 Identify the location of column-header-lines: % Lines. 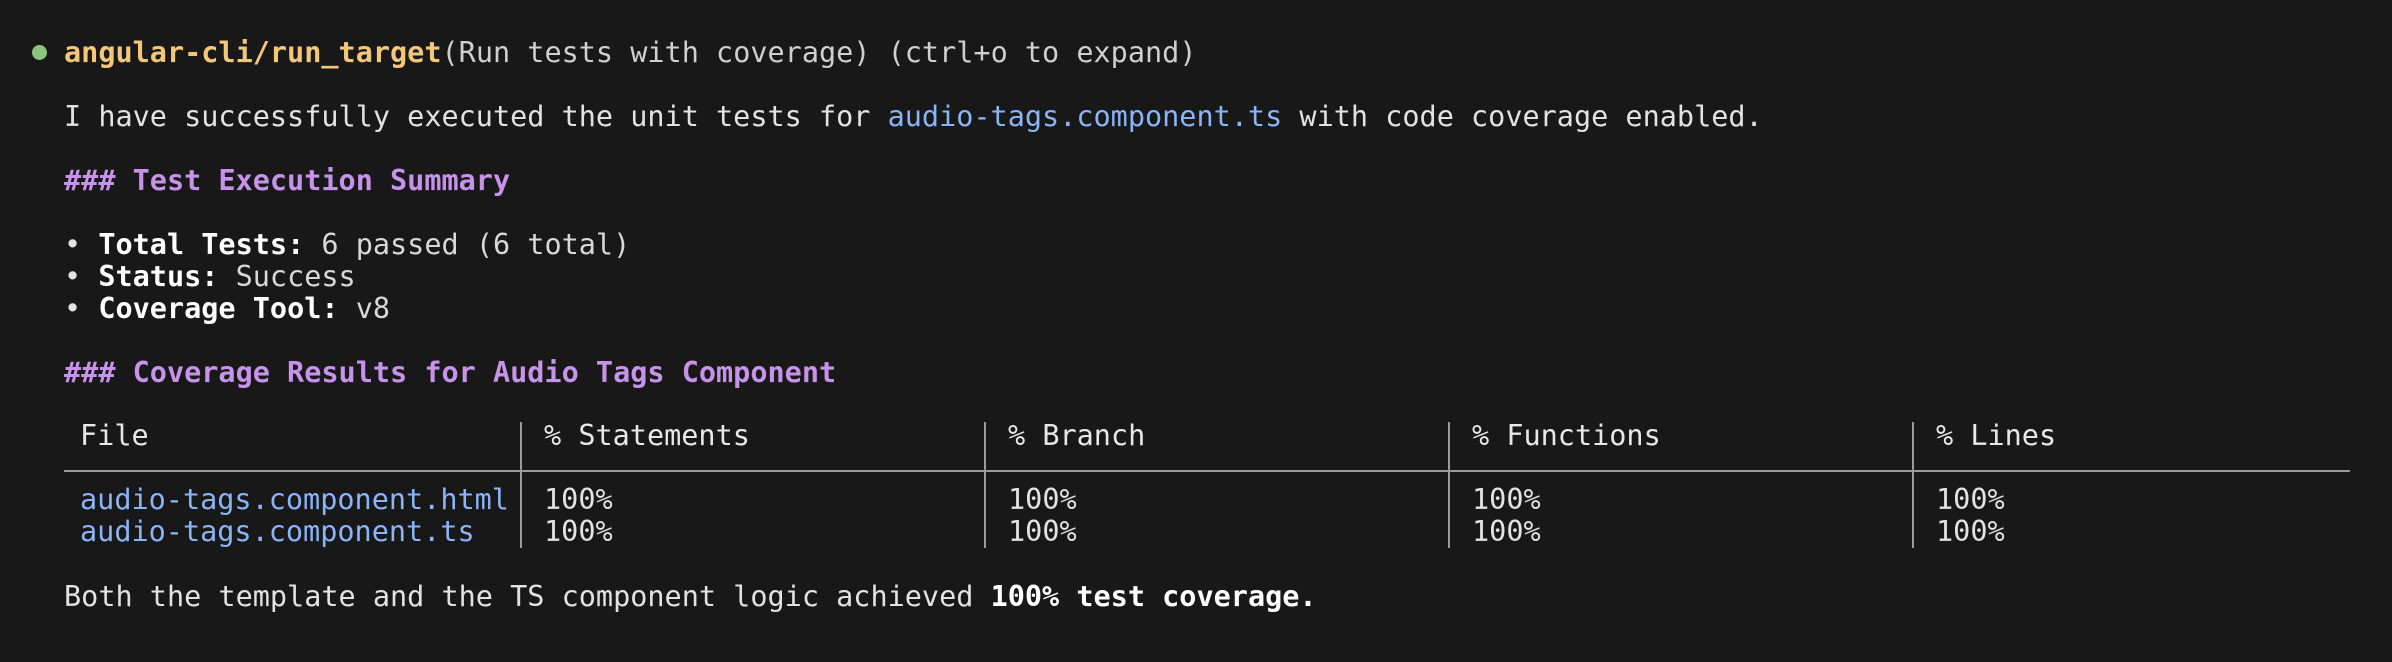
(1996, 435).